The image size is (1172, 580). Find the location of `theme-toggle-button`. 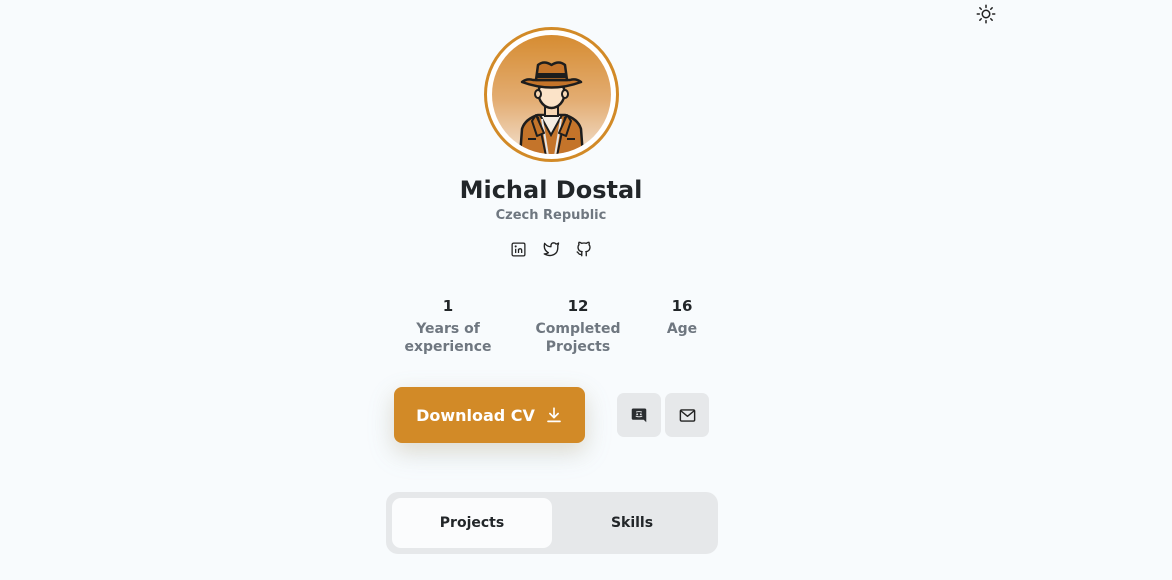

theme-toggle-button is located at coordinates (986, 14).